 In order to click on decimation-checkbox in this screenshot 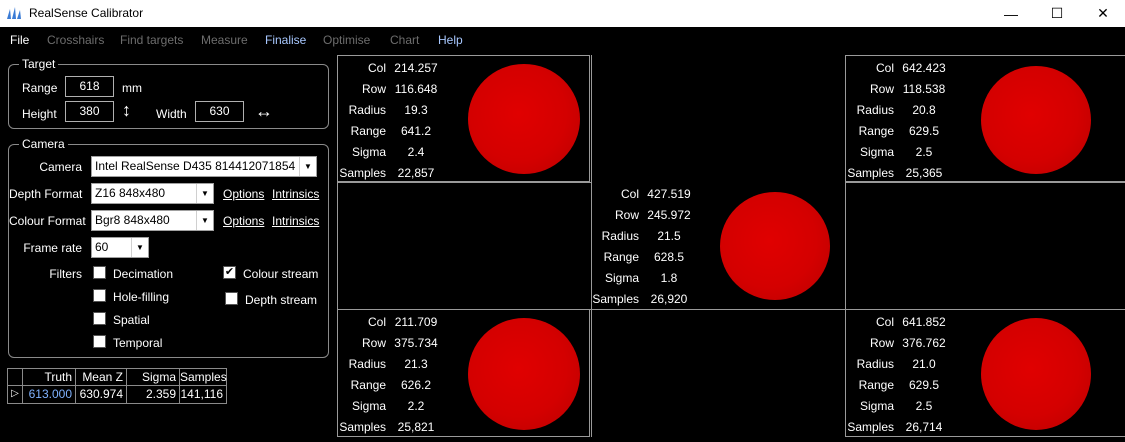, I will do `click(99, 272)`.